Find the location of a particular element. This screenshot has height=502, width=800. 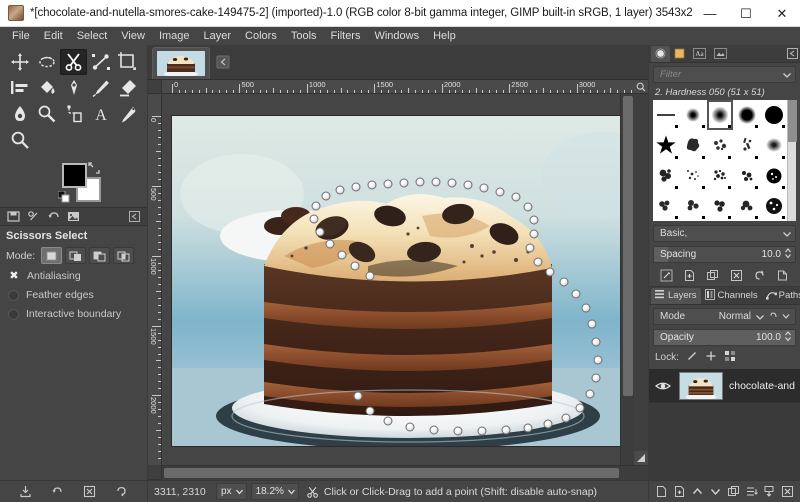

option-row-feather-edges: Feather edges is located at coordinates (73, 294).